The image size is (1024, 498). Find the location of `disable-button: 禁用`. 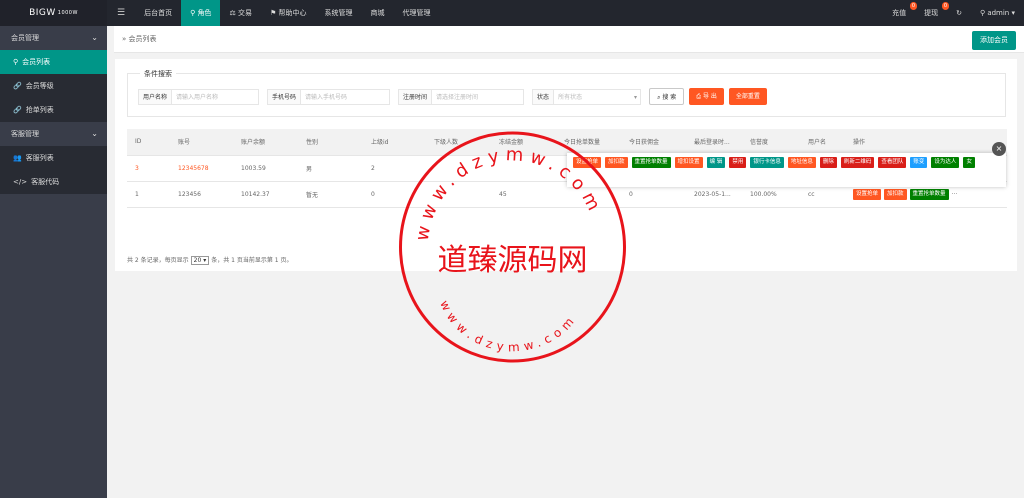

disable-button: 禁用 is located at coordinates (738, 162).